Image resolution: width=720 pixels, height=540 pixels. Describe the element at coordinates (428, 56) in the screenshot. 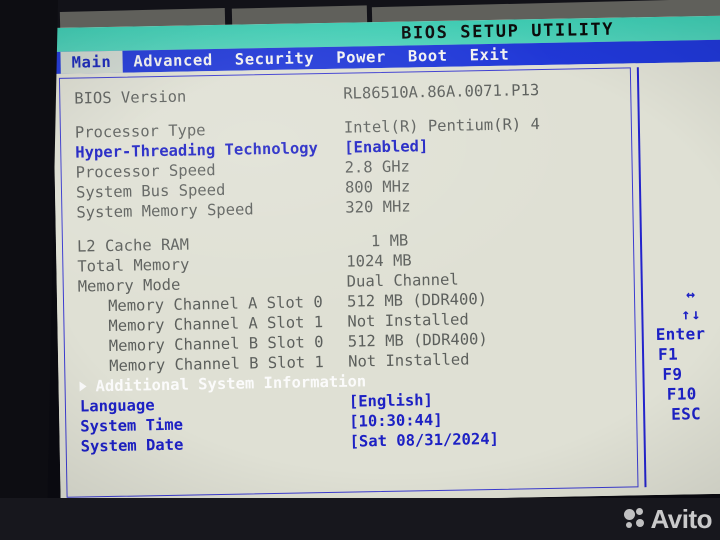

I see `tab-boot: Boot` at that location.